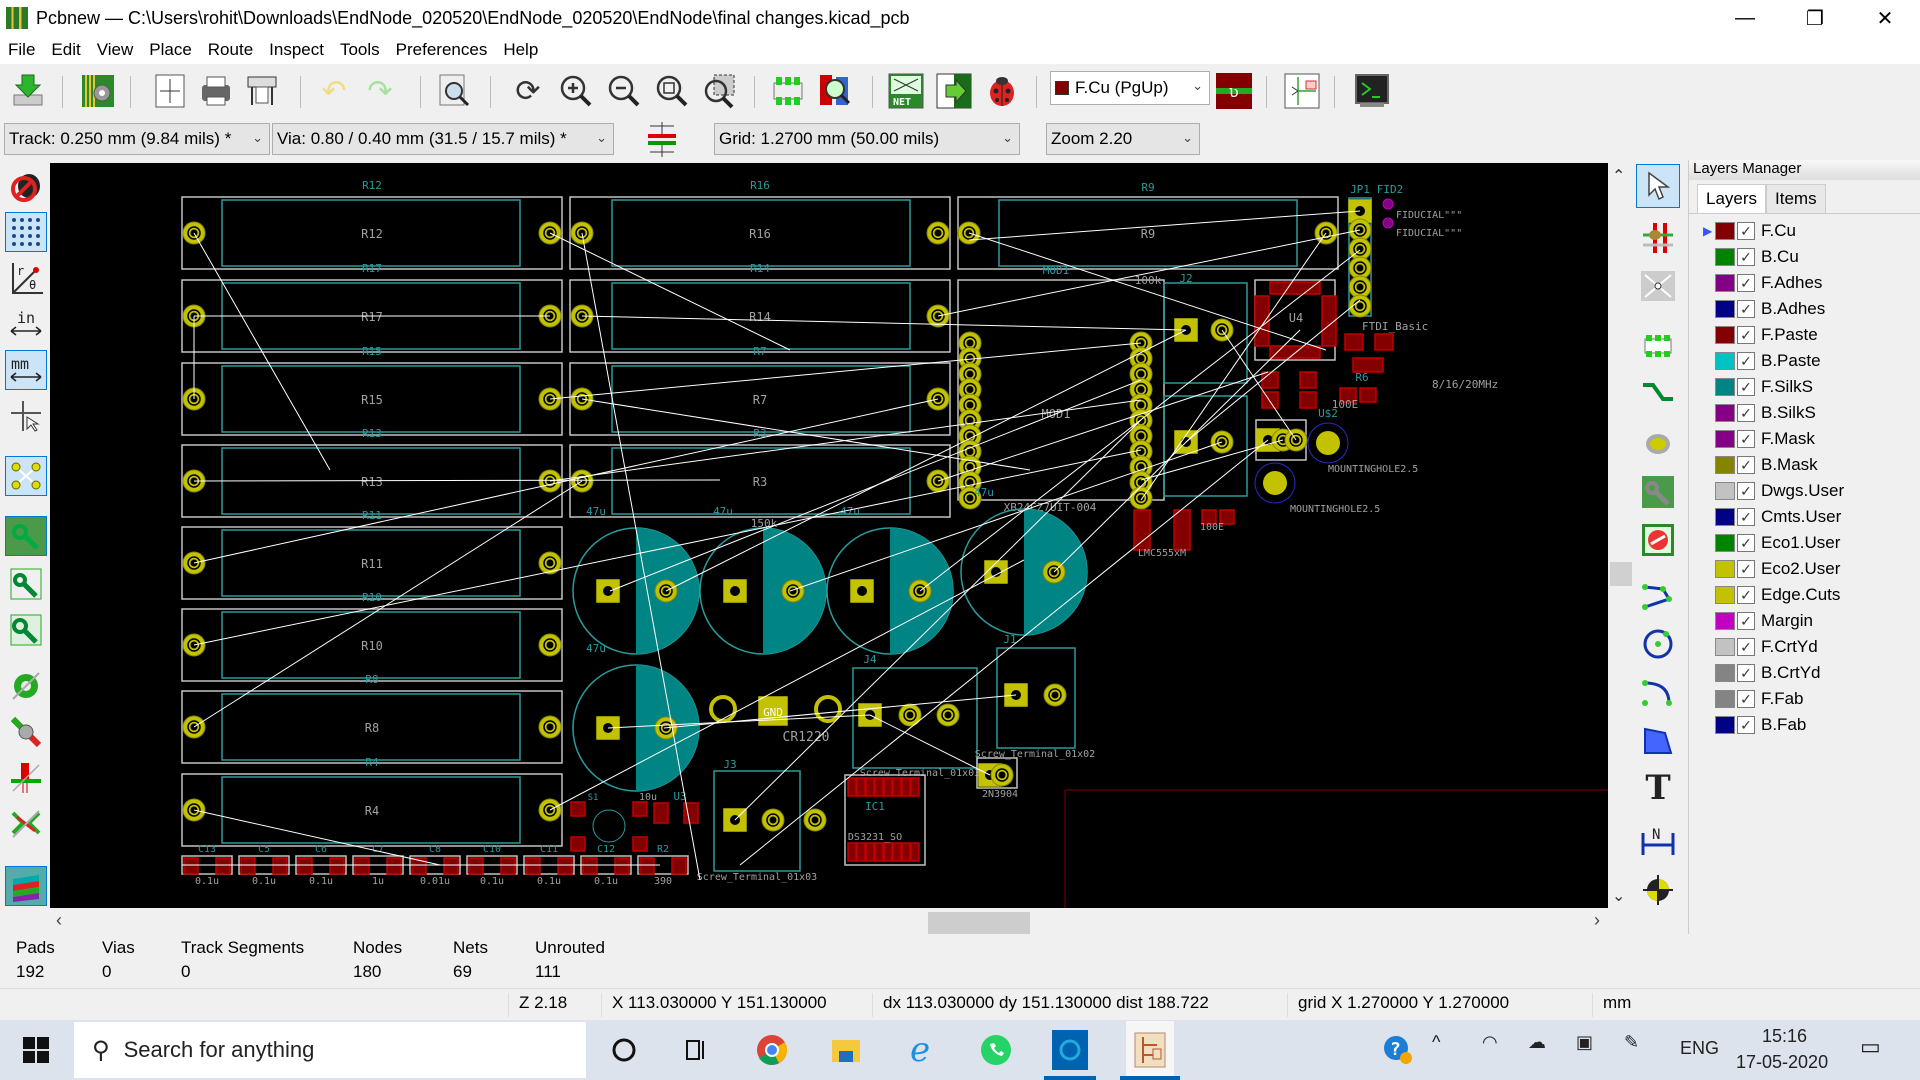  What do you see at coordinates (1804, 595) in the screenshot?
I see `layer-row-edge-cuts: ✓ Edge.Cuts` at bounding box center [1804, 595].